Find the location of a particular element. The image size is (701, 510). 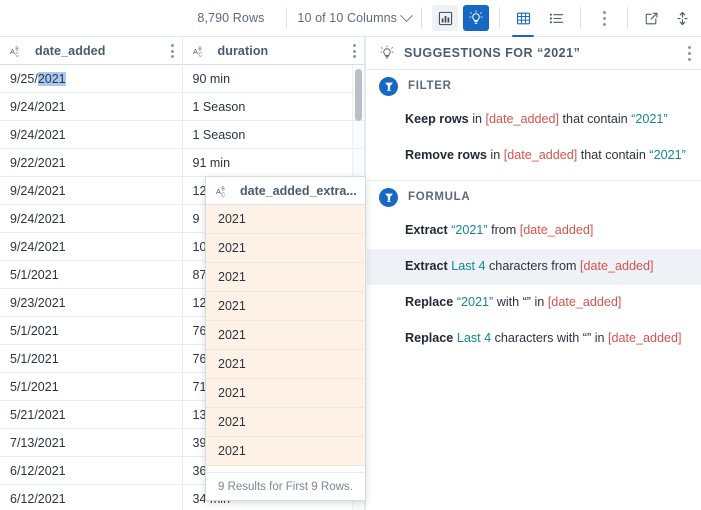

cell-date-added: 9/23/2021 is located at coordinates (91, 303).